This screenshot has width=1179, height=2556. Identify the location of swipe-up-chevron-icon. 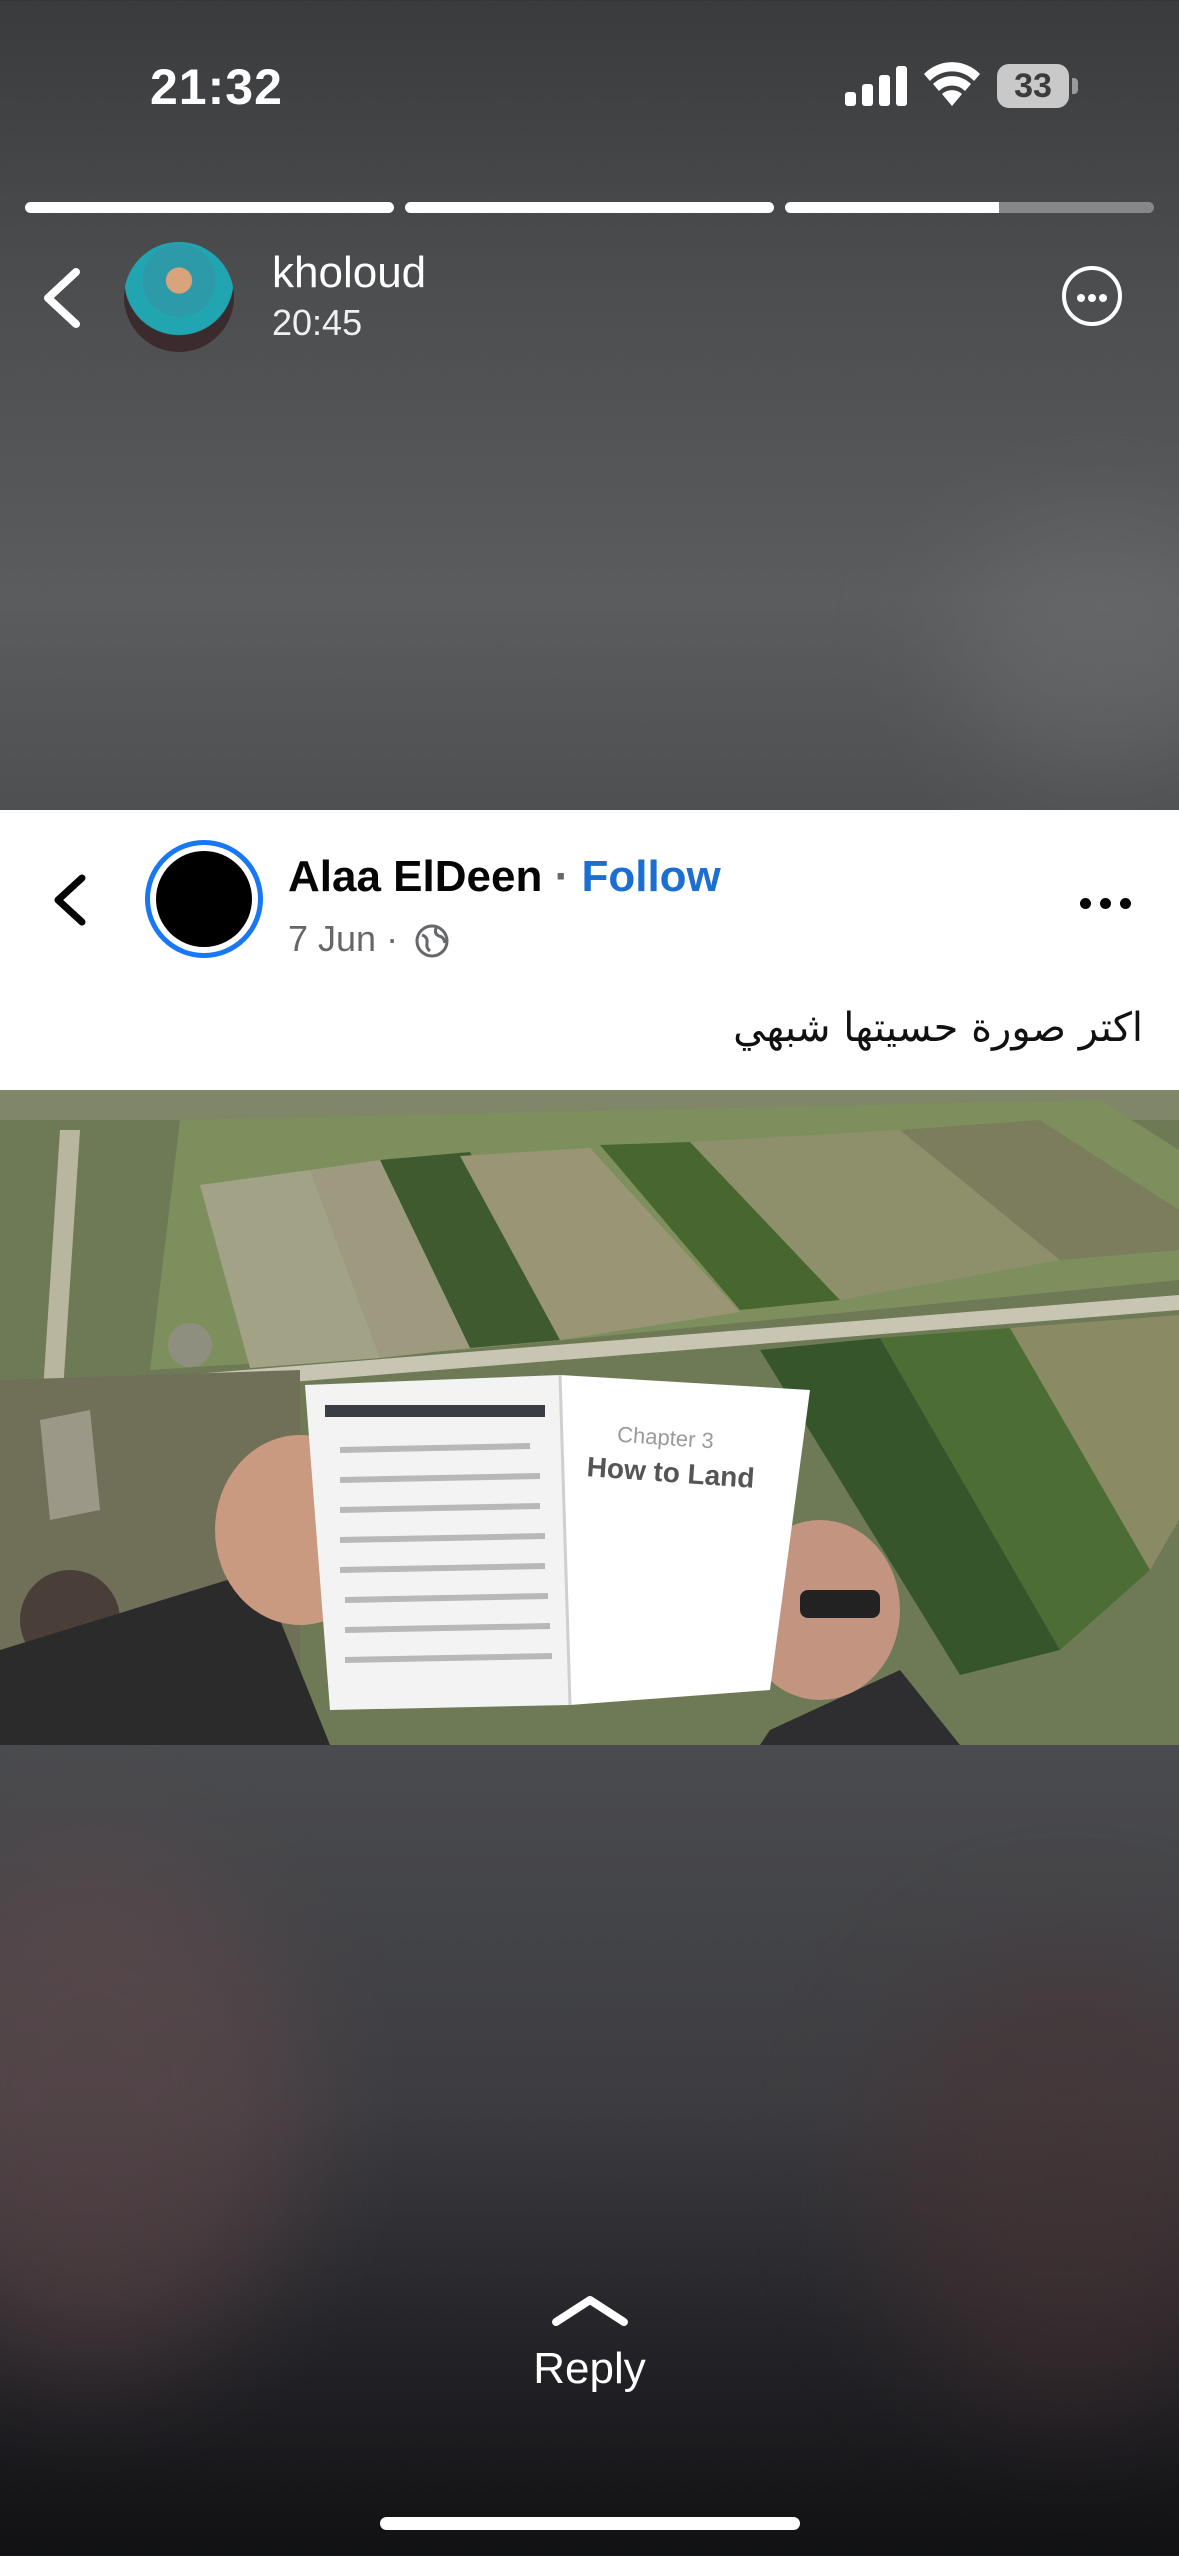
(590, 2311).